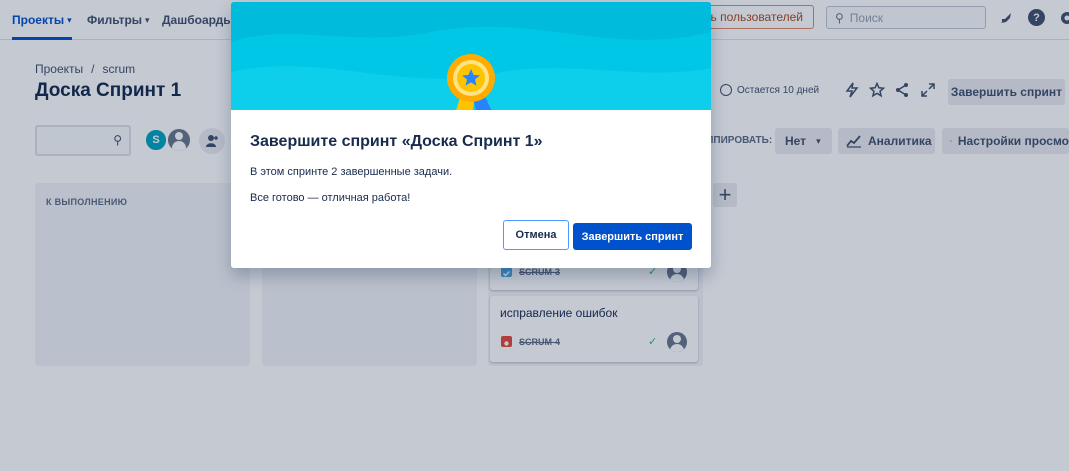  Describe the element at coordinates (351, 172) in the screenshot. I see `dialog-summary-text: В этом спринте 2 завершенные задачи.` at that location.